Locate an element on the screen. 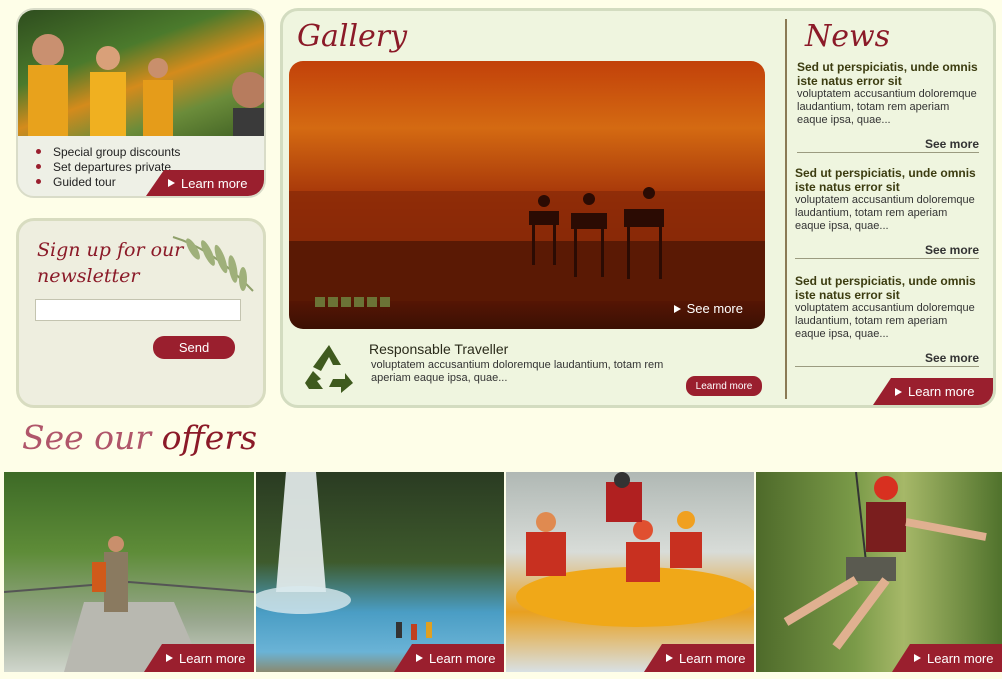 This screenshot has height=679, width=1002. promo-bullet: Special group discounts is located at coordinates (108, 151).